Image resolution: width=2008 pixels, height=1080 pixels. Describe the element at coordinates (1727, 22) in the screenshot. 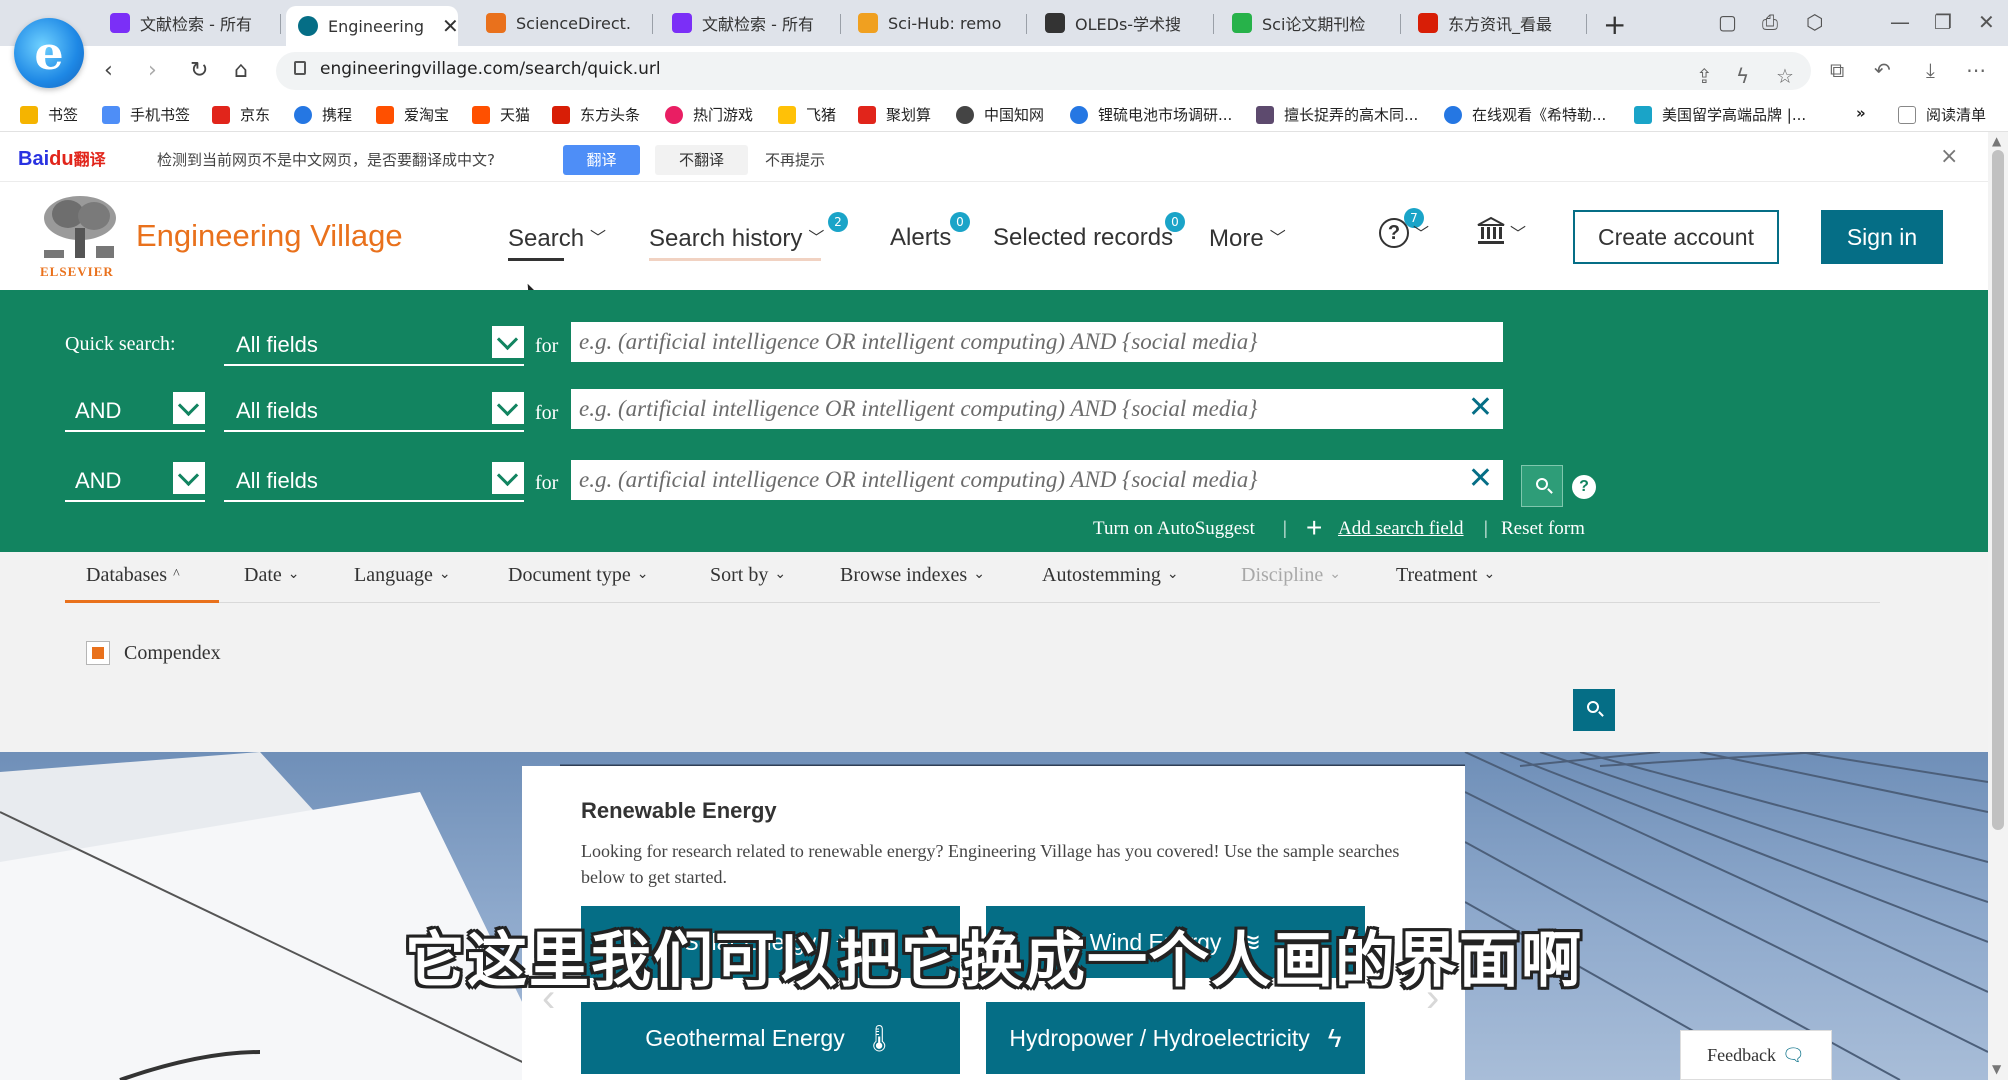

I see `tab-list-icon: ▢` at that location.